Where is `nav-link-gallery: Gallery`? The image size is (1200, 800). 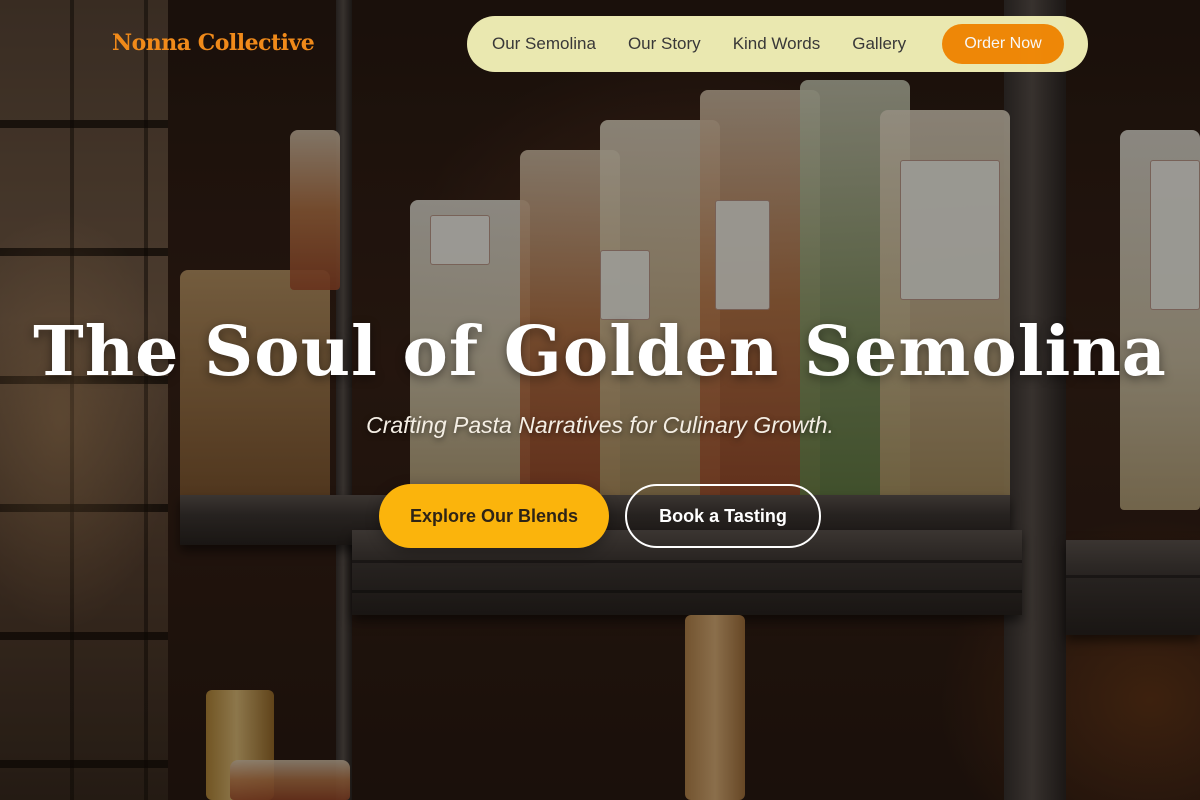 nav-link-gallery: Gallery is located at coordinates (879, 44).